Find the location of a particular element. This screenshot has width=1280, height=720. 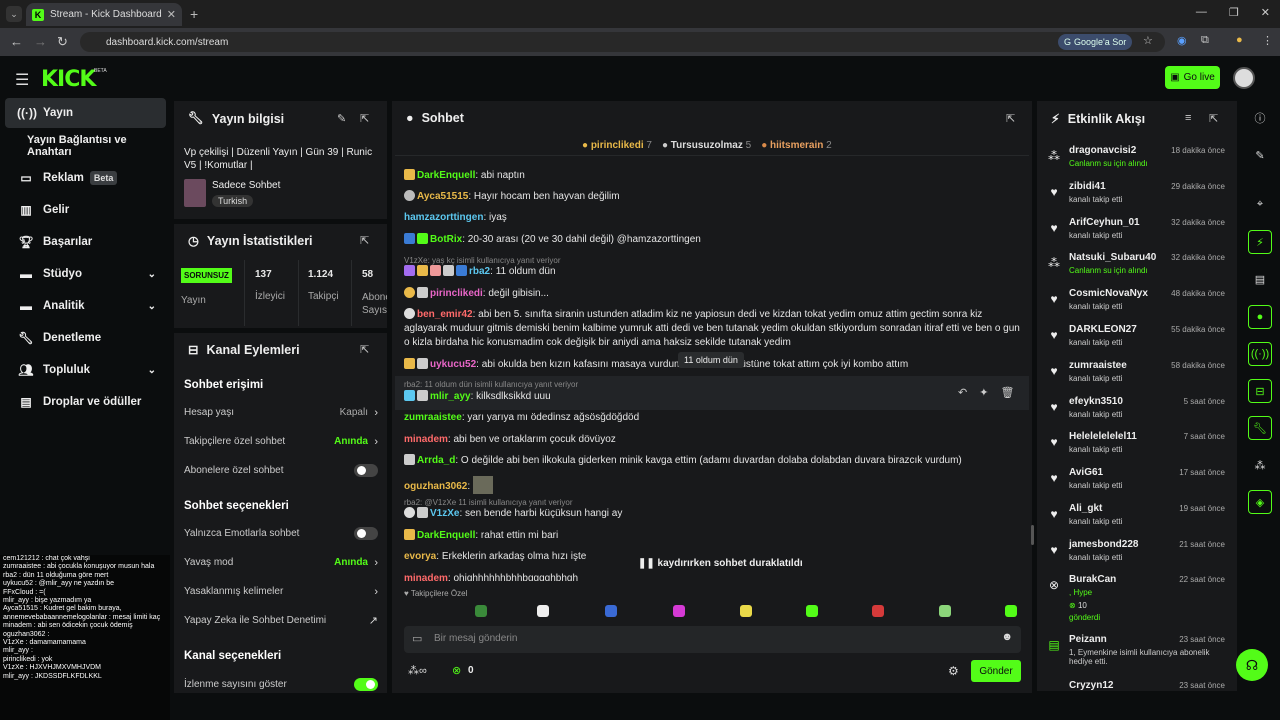

close-tab-icon: ✕ is located at coordinates (171, 14).